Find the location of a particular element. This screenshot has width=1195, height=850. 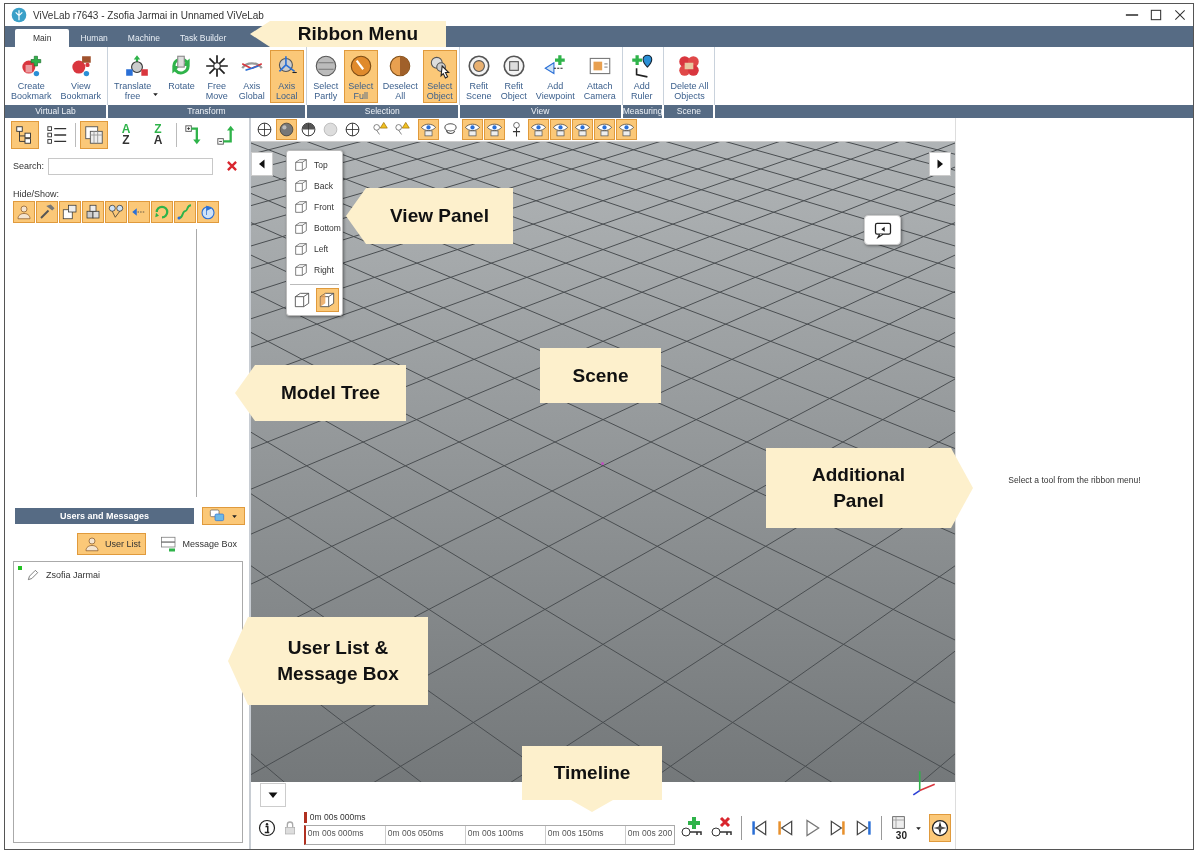

speech-bubble-icon is located at coordinates (882, 230).